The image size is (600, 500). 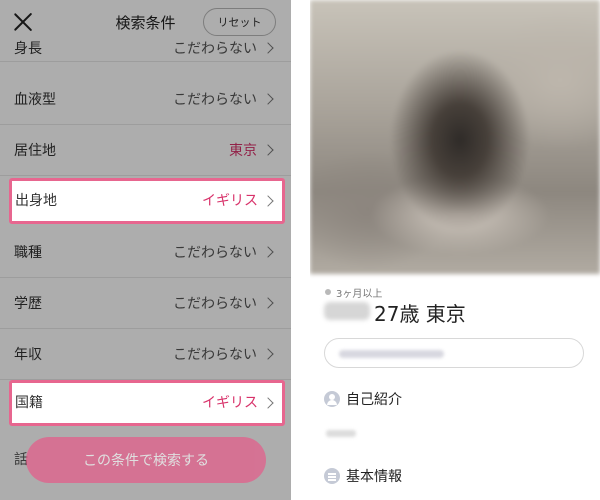 I want to click on condition-value: 東京, so click(x=243, y=151).